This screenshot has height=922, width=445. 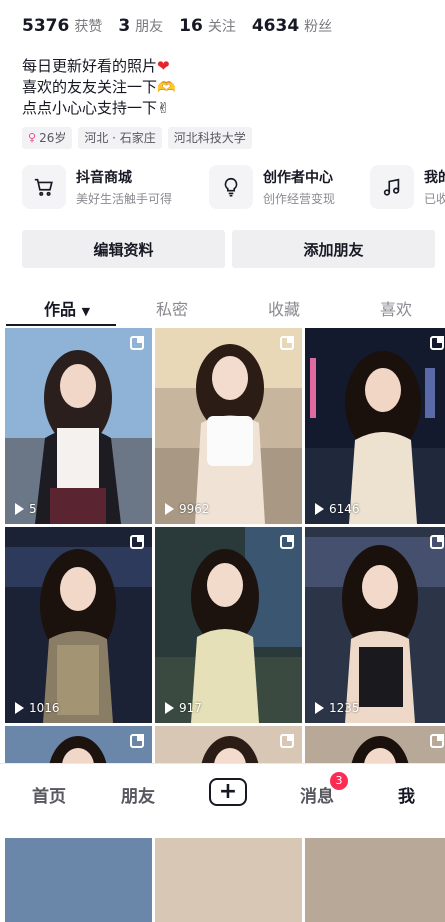 I want to click on stat-following-value: 16, so click(x=191, y=26).